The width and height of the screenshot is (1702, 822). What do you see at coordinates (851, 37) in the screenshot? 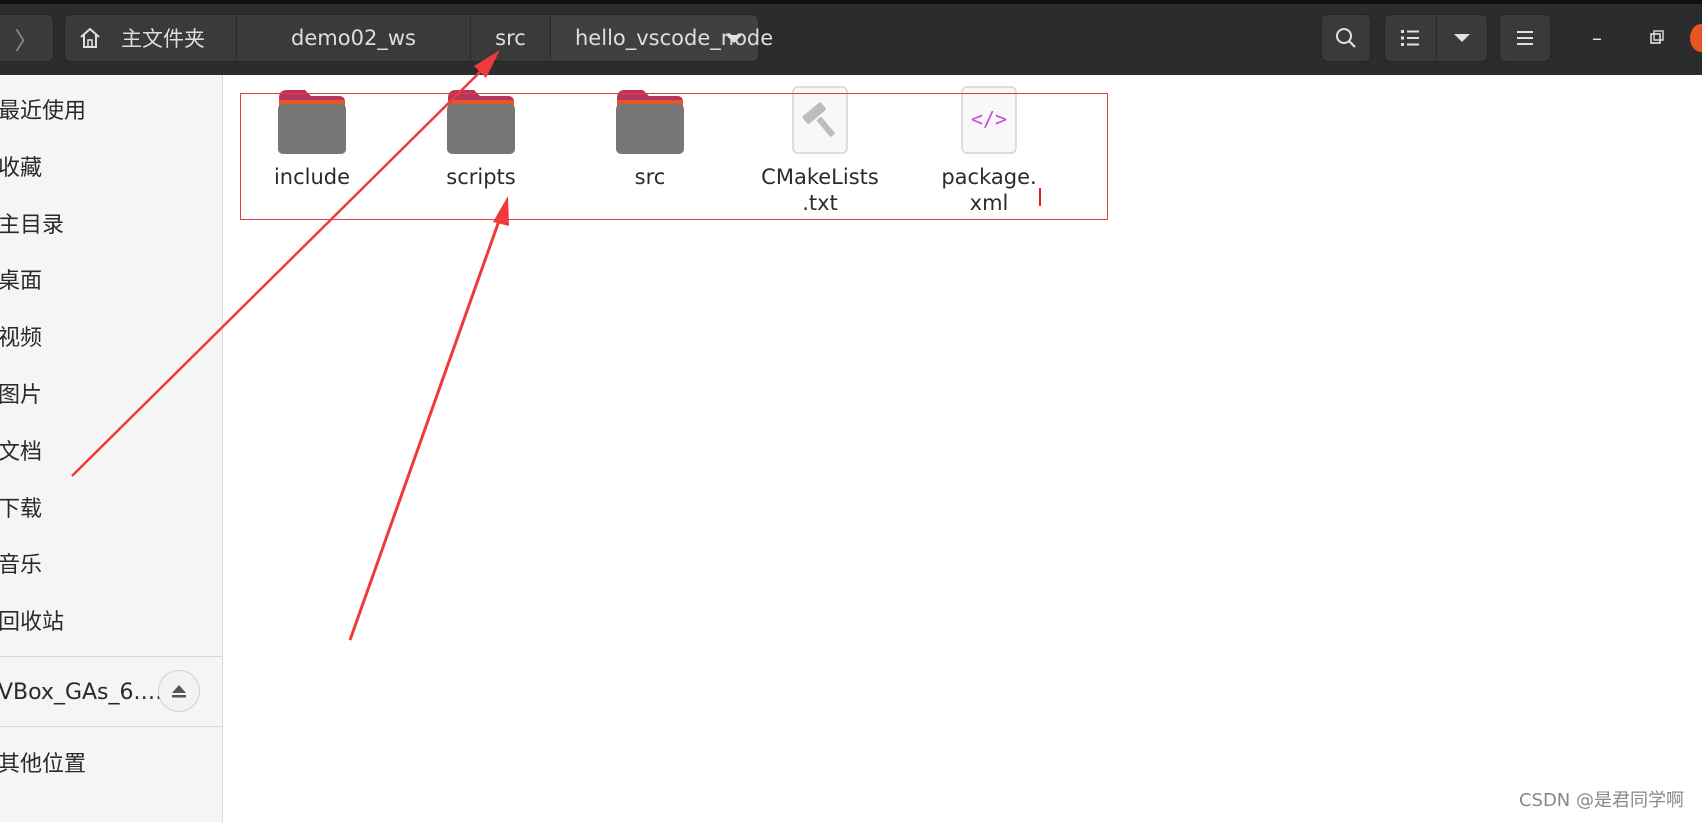
I see `header-bar: 〉 主文件夹 demo02_ws src hello_vscode_node –` at bounding box center [851, 37].